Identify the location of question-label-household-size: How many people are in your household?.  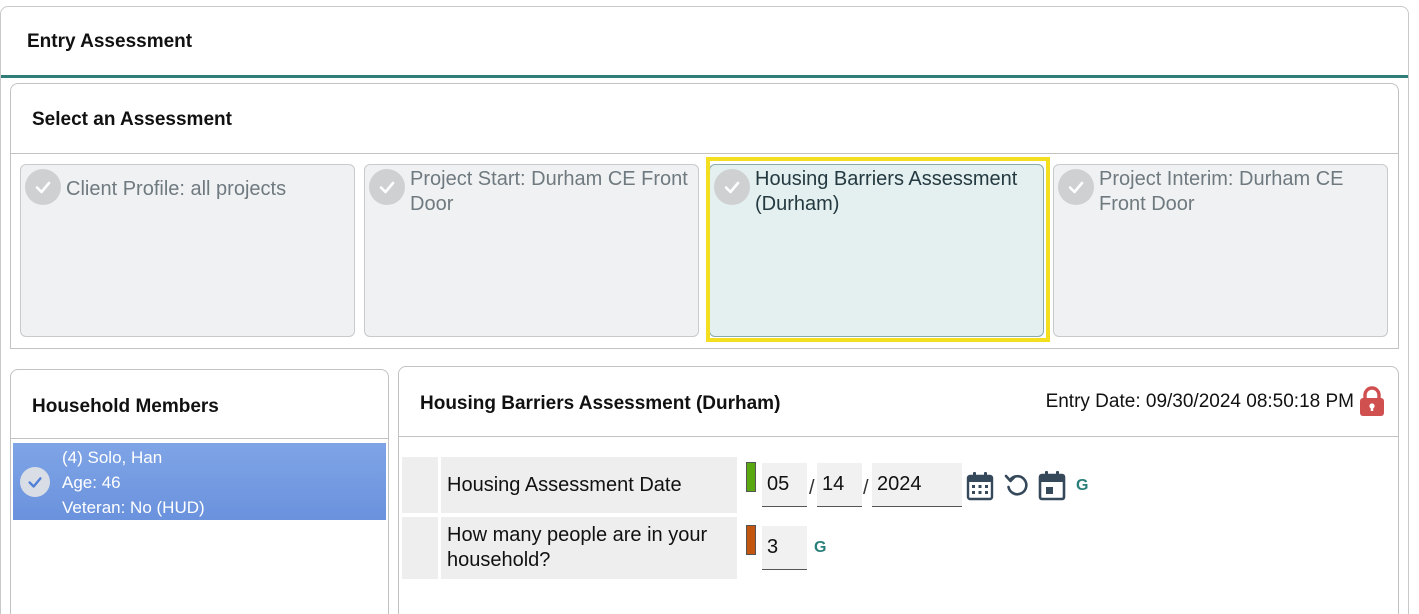
(589, 548).